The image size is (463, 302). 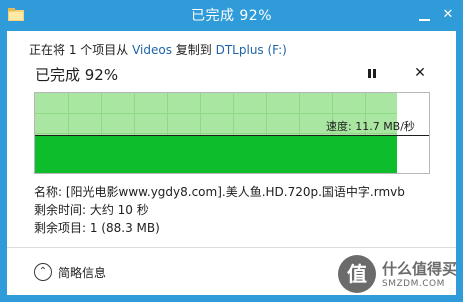 I want to click on current-speed-line, so click(x=232, y=135).